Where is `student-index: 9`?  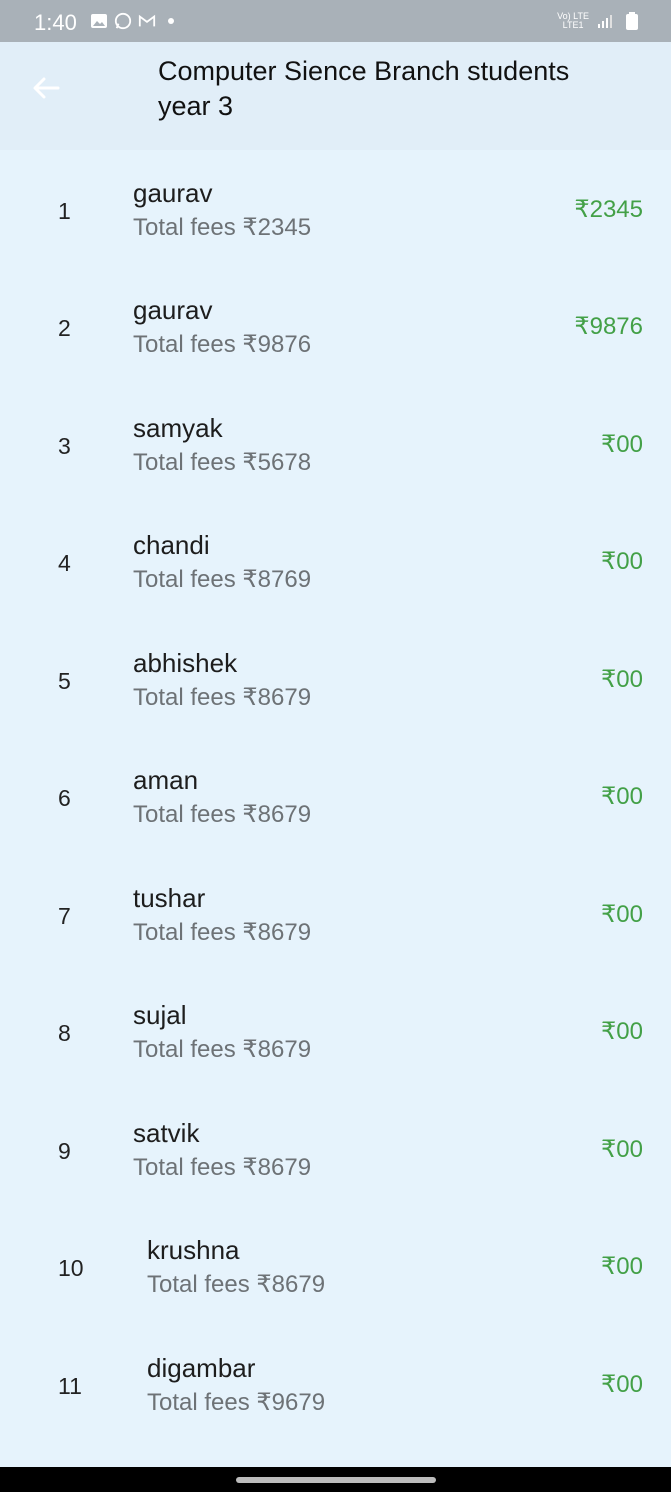 student-index: 9 is located at coordinates (64, 1151).